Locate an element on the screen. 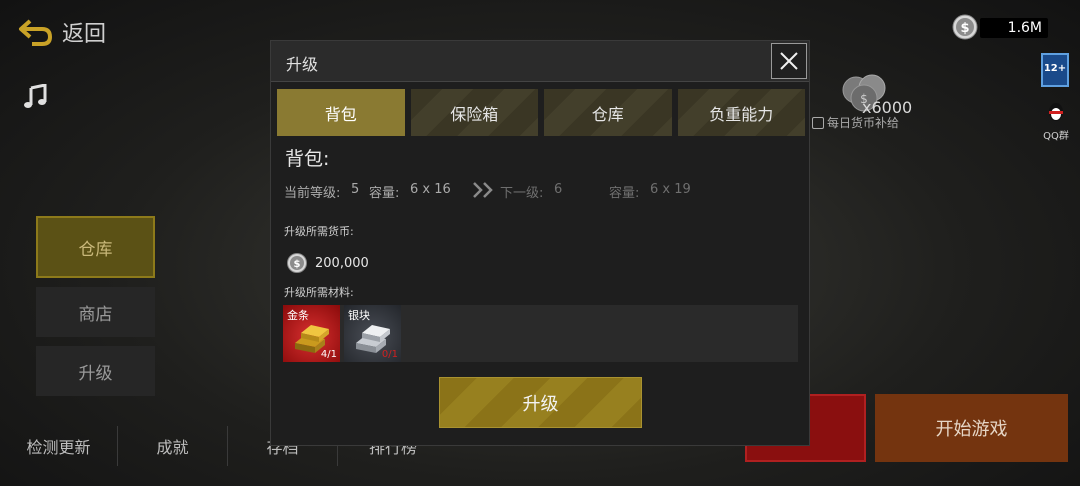 Image resolution: width=1080 pixels, height=486 pixels. start-game-button: 开始游戏 is located at coordinates (971, 428).